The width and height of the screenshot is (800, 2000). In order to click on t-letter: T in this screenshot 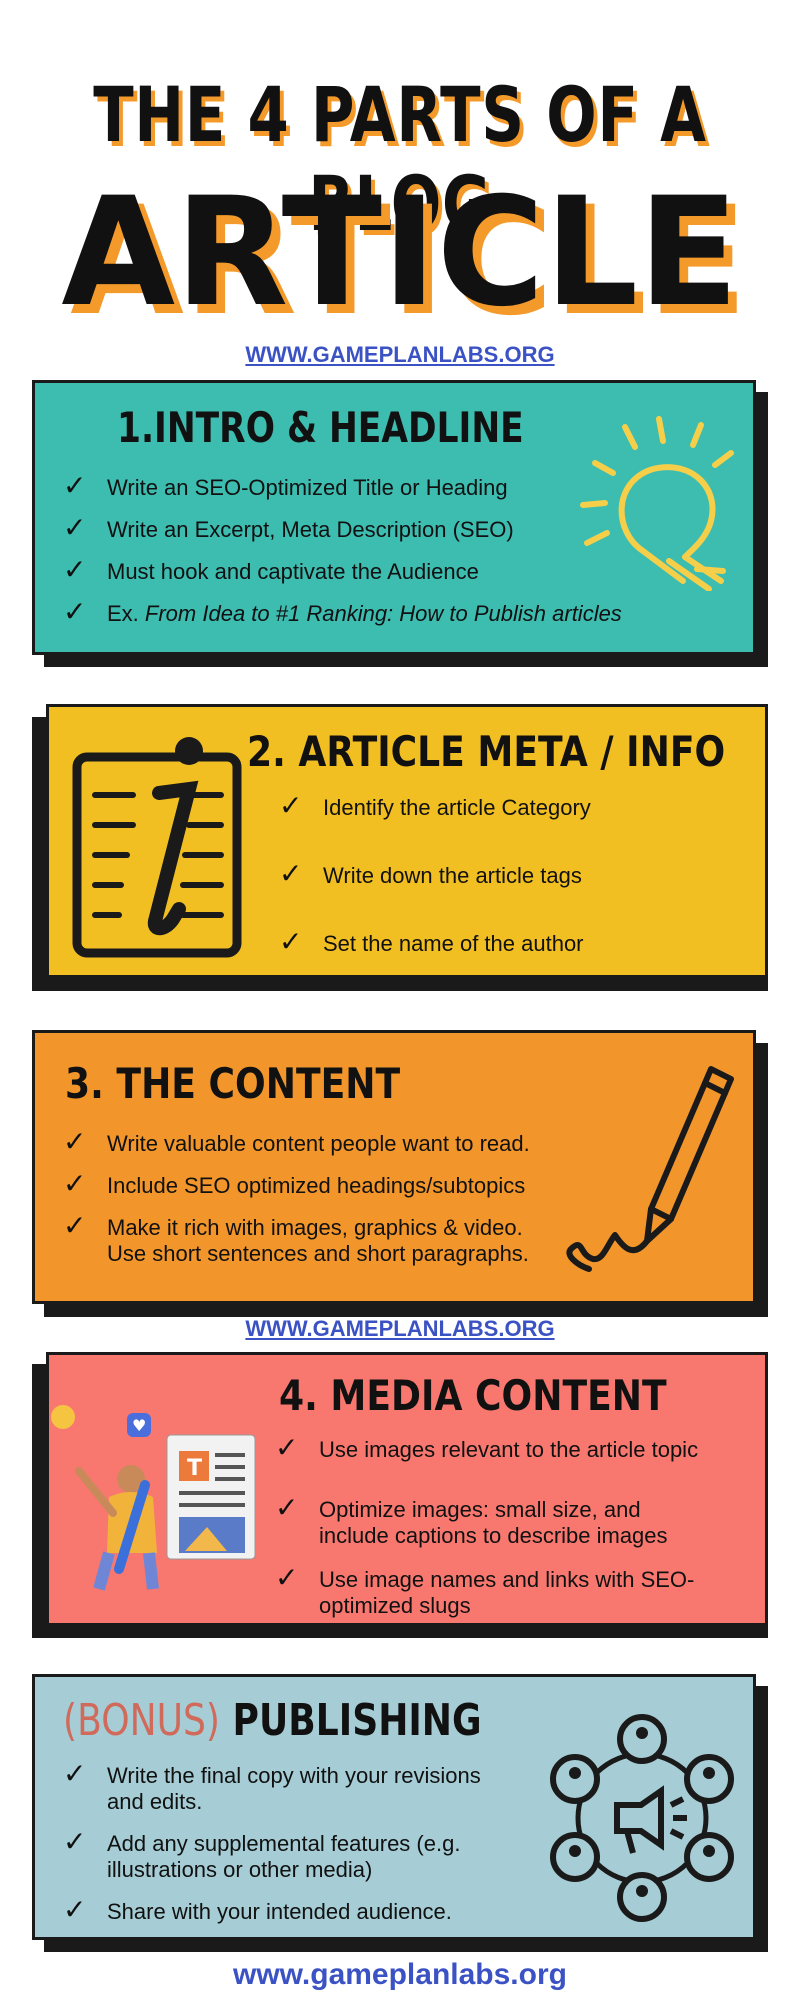, I will do `click(194, 1468)`.